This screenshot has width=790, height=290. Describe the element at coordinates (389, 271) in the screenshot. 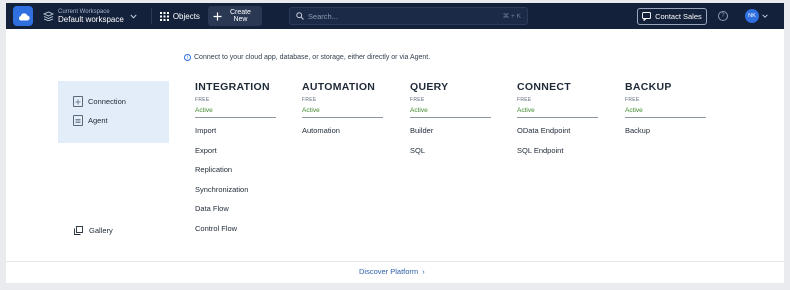

I see `discover-platform-label: Discover Platform` at that location.